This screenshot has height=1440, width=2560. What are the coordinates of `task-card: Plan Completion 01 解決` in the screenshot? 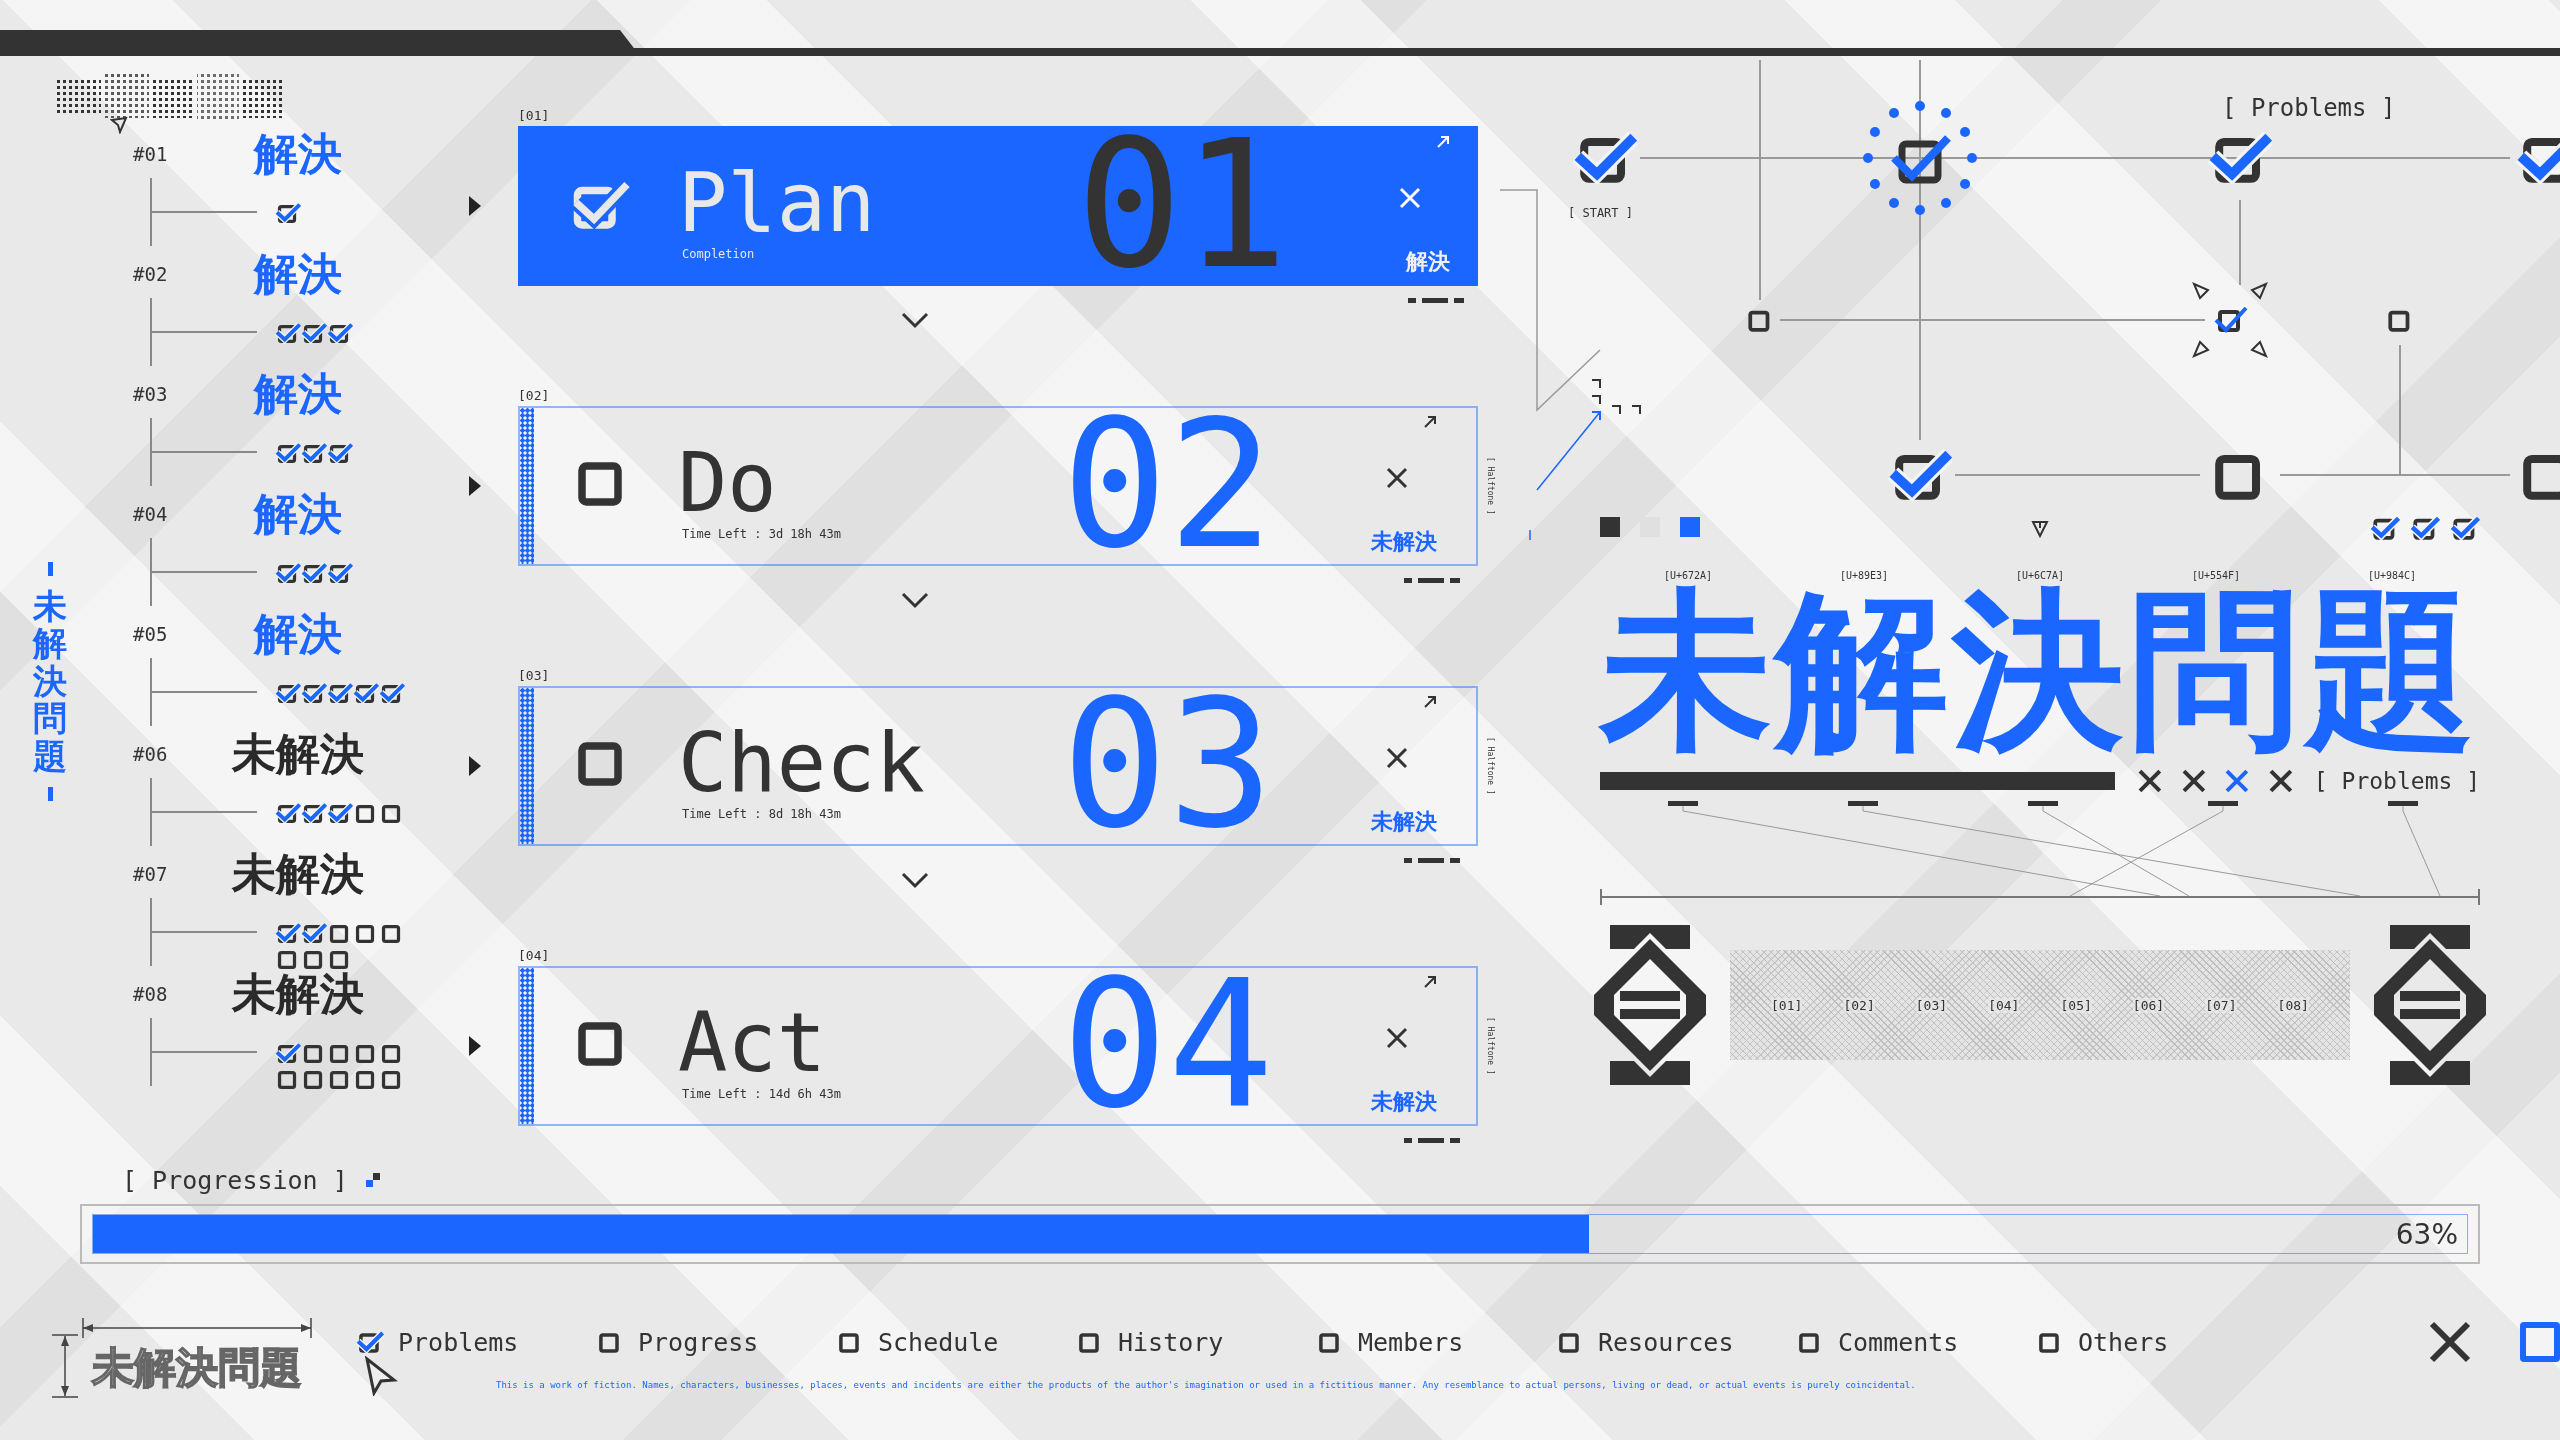 It's located at (998, 206).